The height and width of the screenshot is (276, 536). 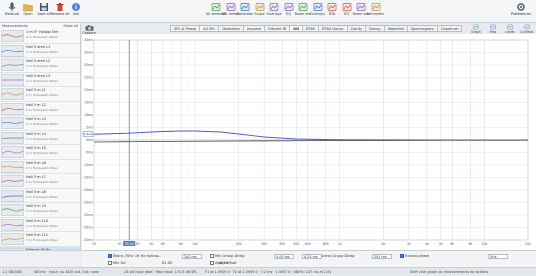 I want to click on option-3: Excess phase, so click(x=414, y=256).